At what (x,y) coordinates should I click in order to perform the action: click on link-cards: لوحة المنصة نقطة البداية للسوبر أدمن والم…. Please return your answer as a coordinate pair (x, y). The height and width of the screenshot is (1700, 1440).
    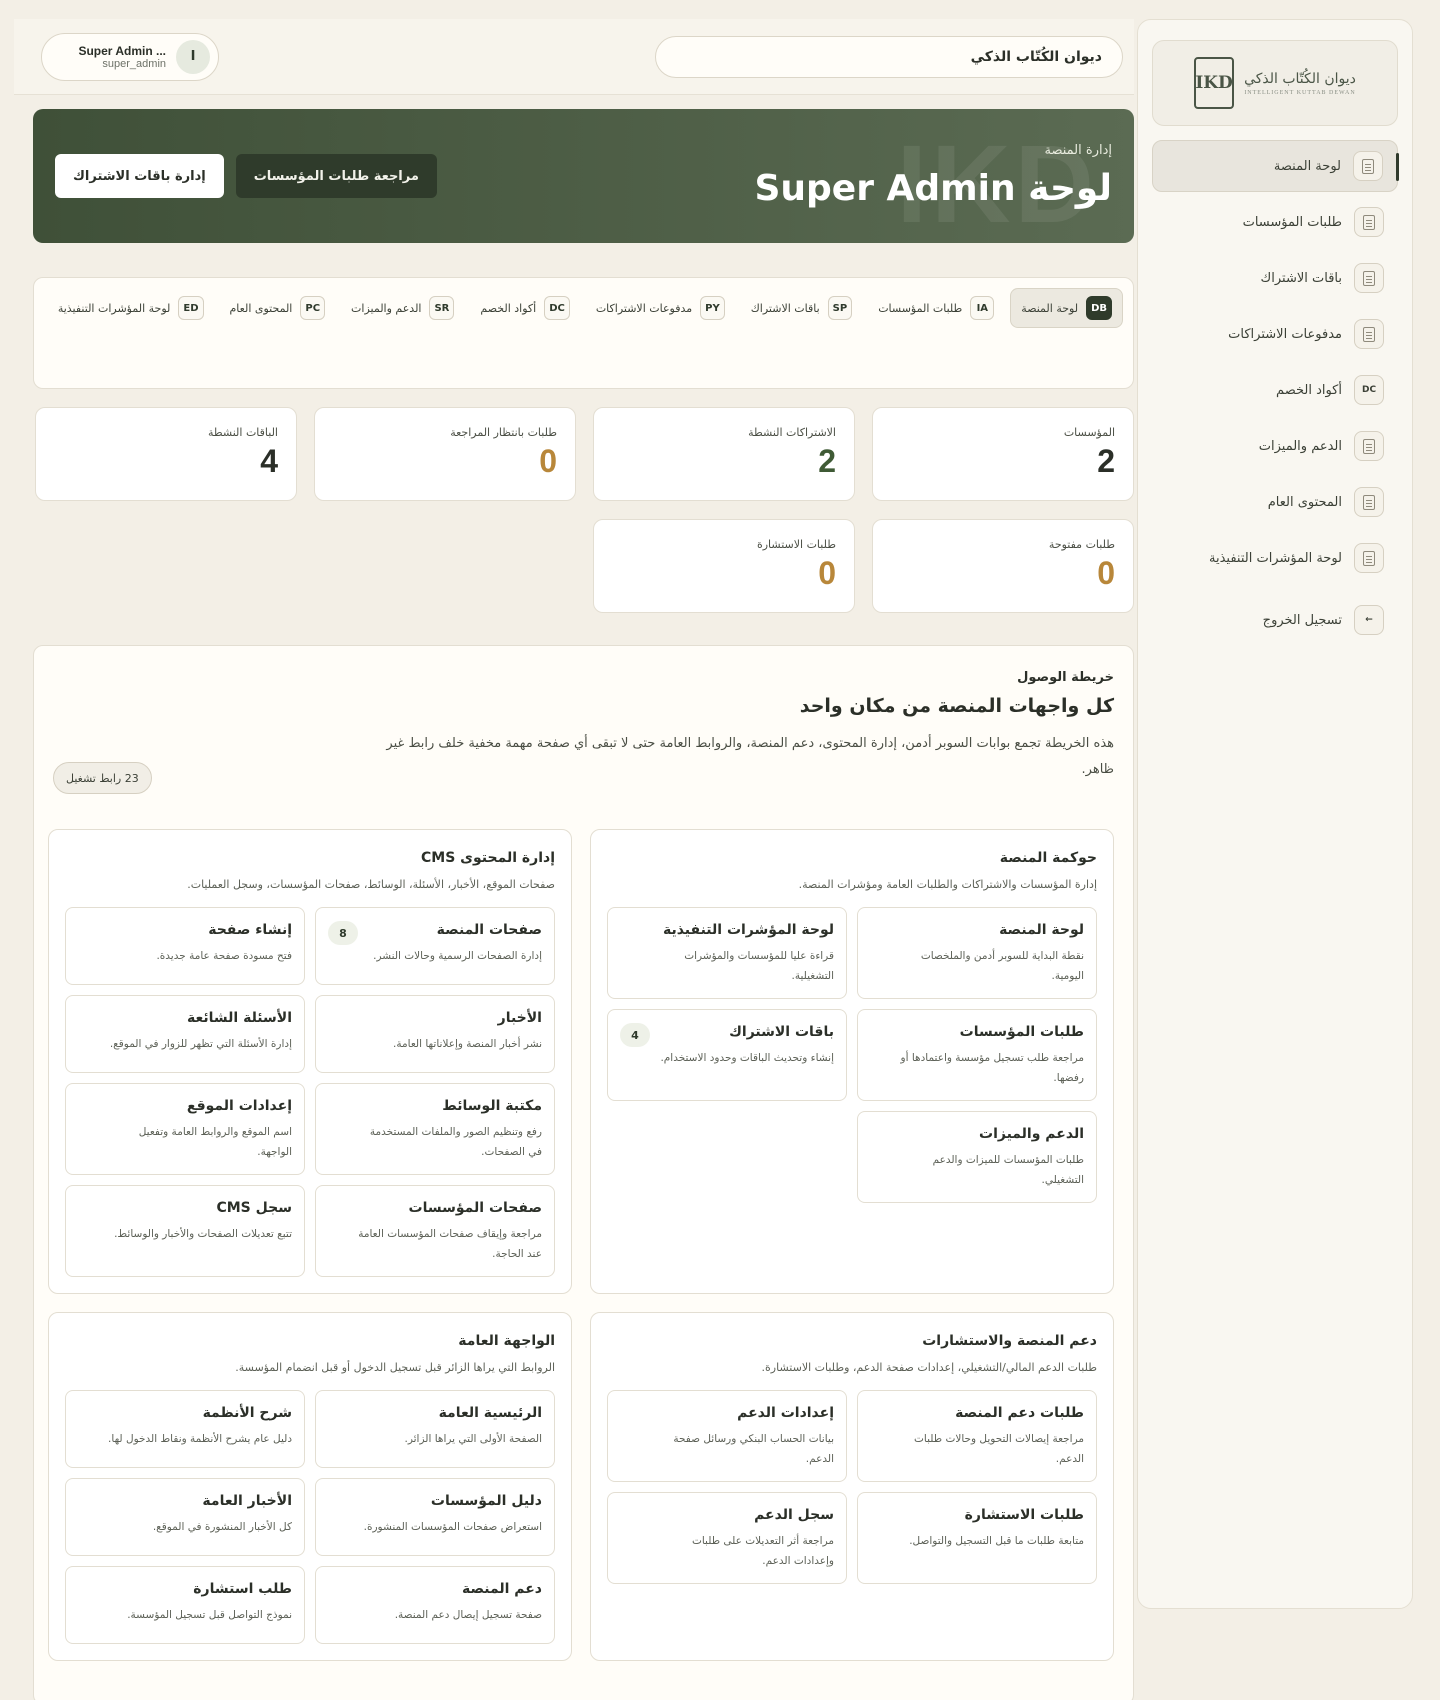
    Looking at the image, I should click on (852, 1055).